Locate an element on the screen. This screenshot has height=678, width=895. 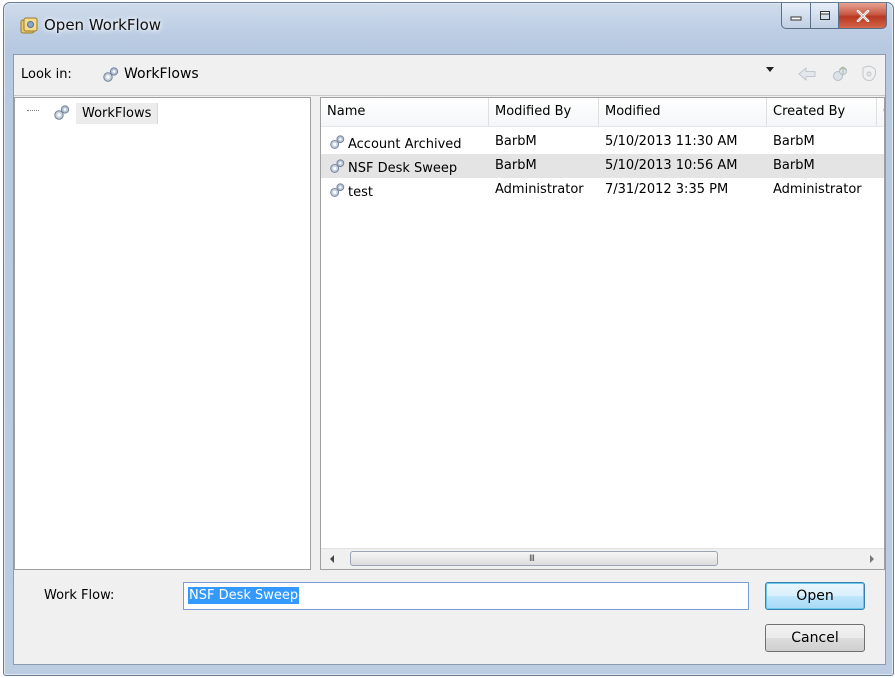
maximize-button is located at coordinates (825, 16).